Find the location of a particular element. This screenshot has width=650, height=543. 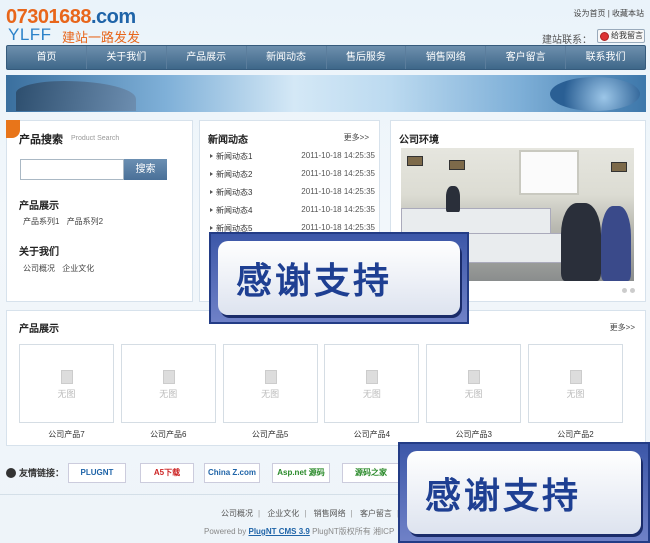

product-links: 产品系列1 产品系列2 is located at coordinates (65, 221).